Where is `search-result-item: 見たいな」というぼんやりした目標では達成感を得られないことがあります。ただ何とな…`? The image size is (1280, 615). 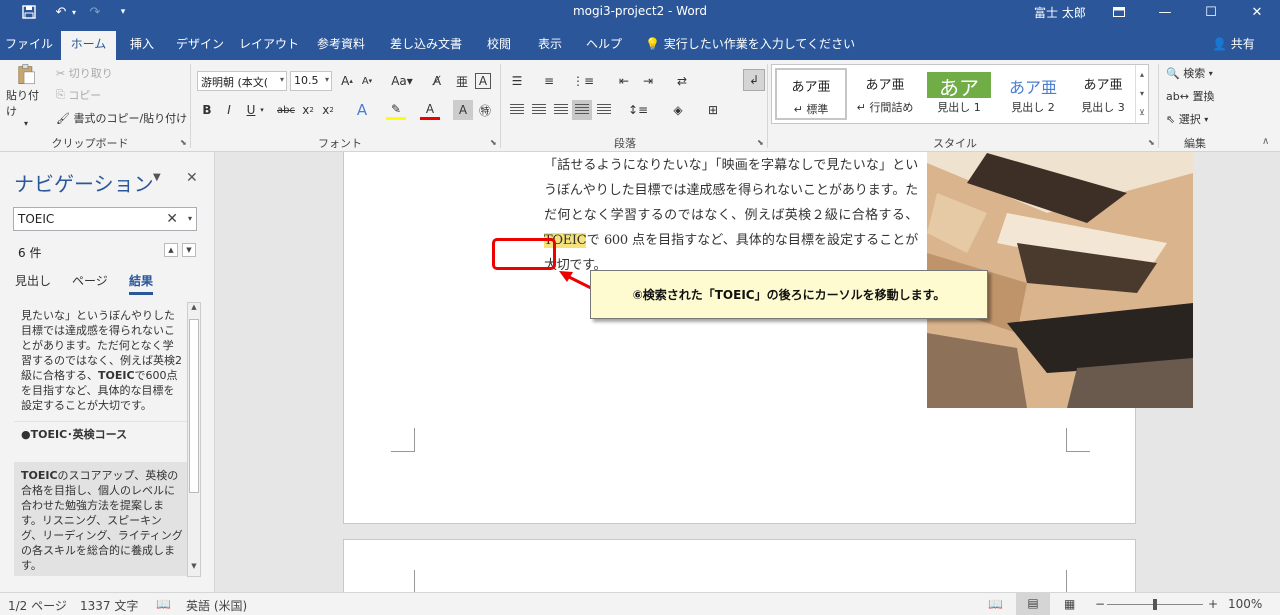 search-result-item: 見たいな」というぼんやりした目標では達成感を得られないことがあります。ただ何とな… is located at coordinates (101, 362).